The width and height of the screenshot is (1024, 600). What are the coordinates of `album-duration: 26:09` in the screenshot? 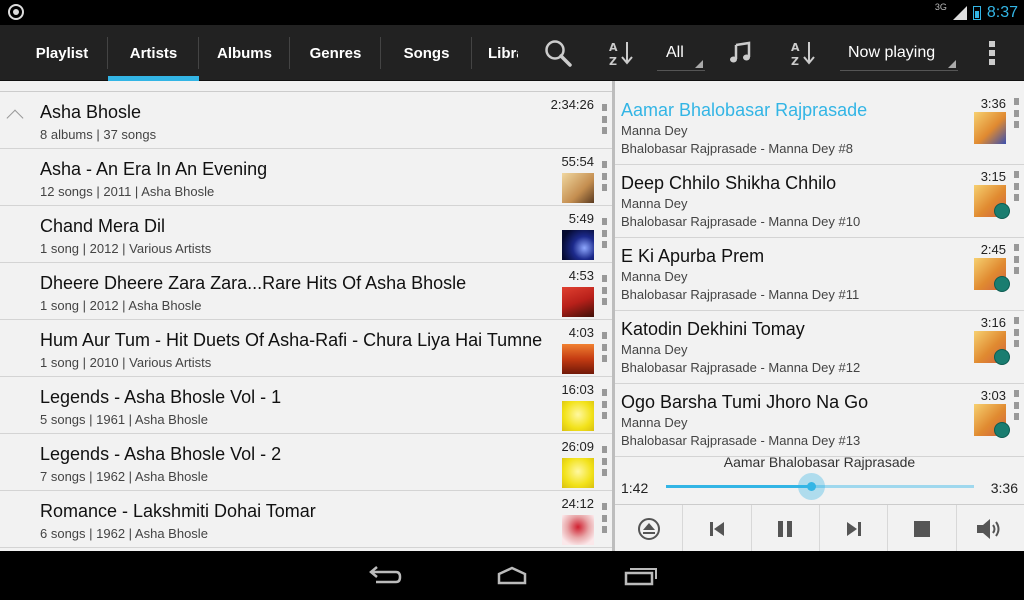 It's located at (577, 446).